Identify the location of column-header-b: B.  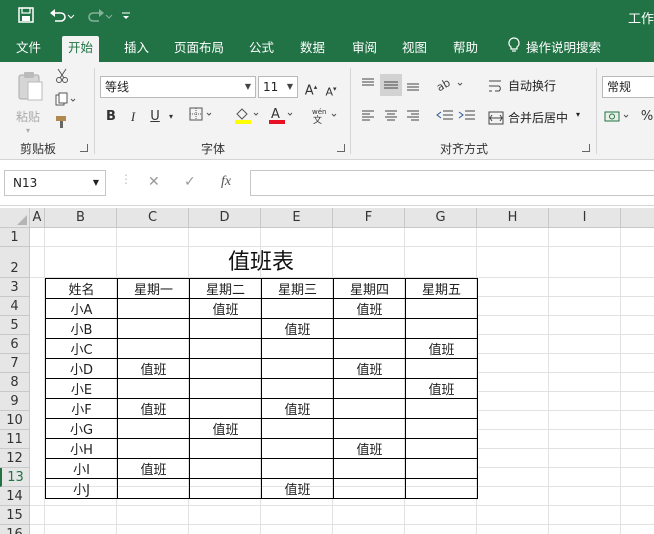
(81, 218).